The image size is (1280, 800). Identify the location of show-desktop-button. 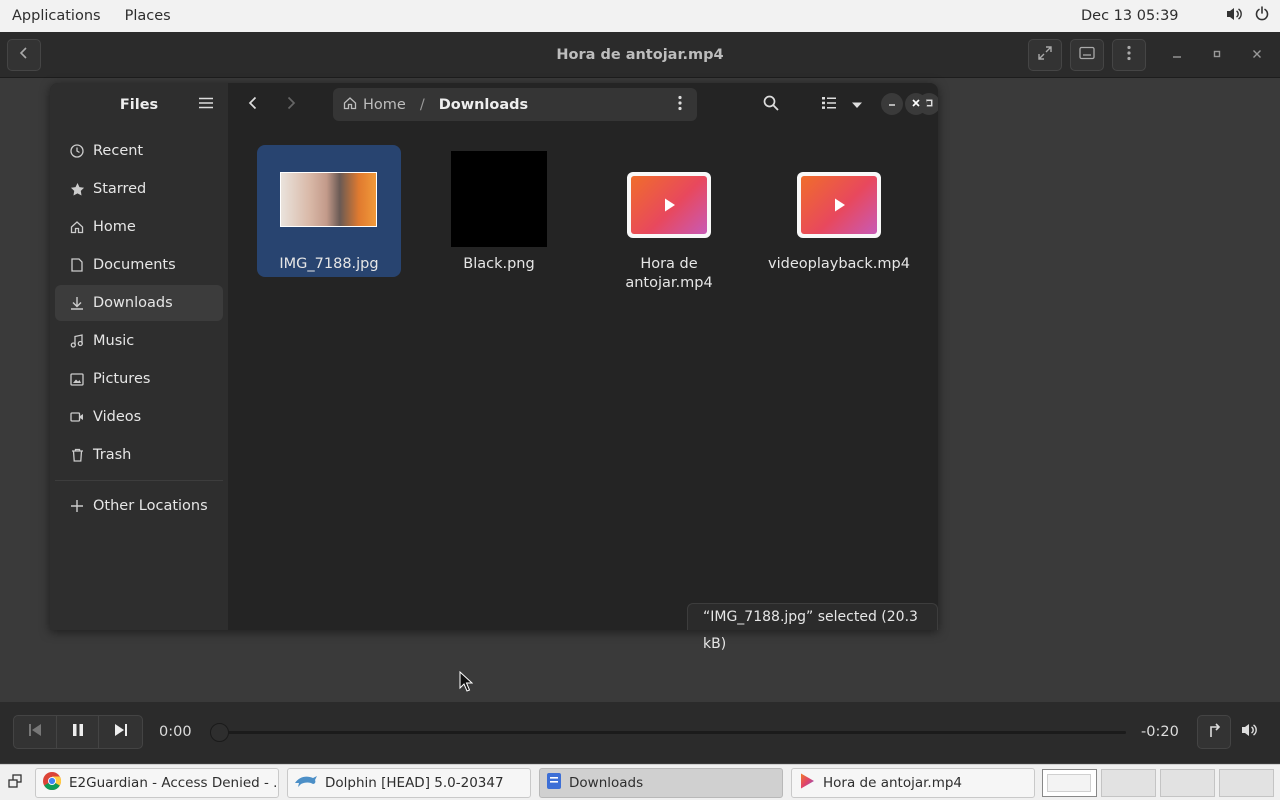
(15, 783).